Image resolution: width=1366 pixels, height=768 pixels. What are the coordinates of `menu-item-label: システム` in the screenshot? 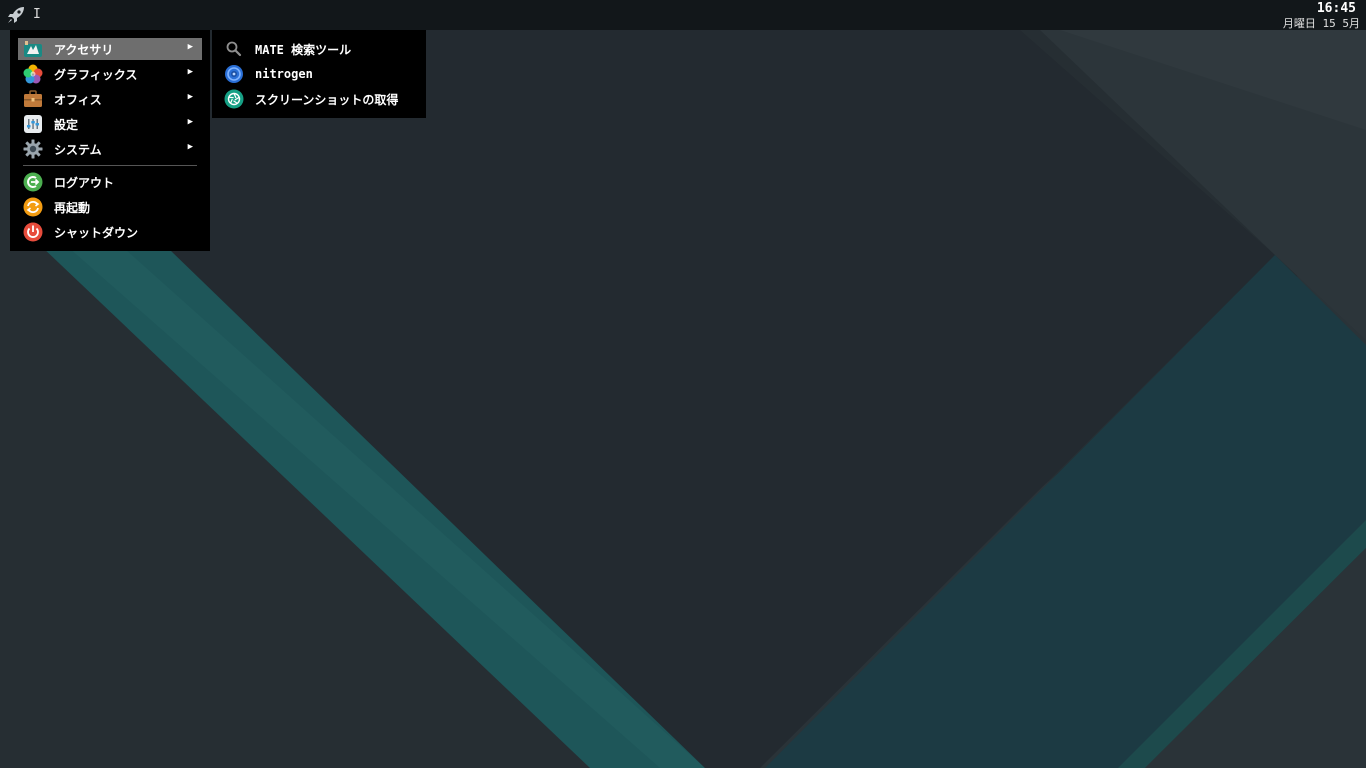 It's located at (78, 149).